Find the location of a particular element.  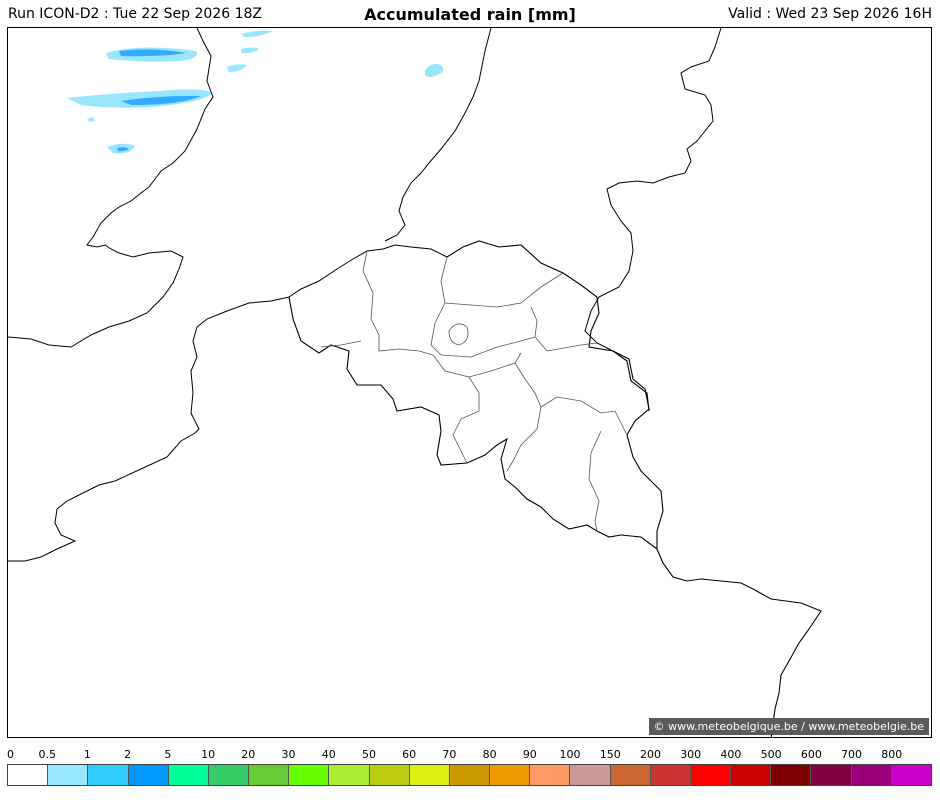

legend-tick-label: 20 is located at coordinates (248, 754).